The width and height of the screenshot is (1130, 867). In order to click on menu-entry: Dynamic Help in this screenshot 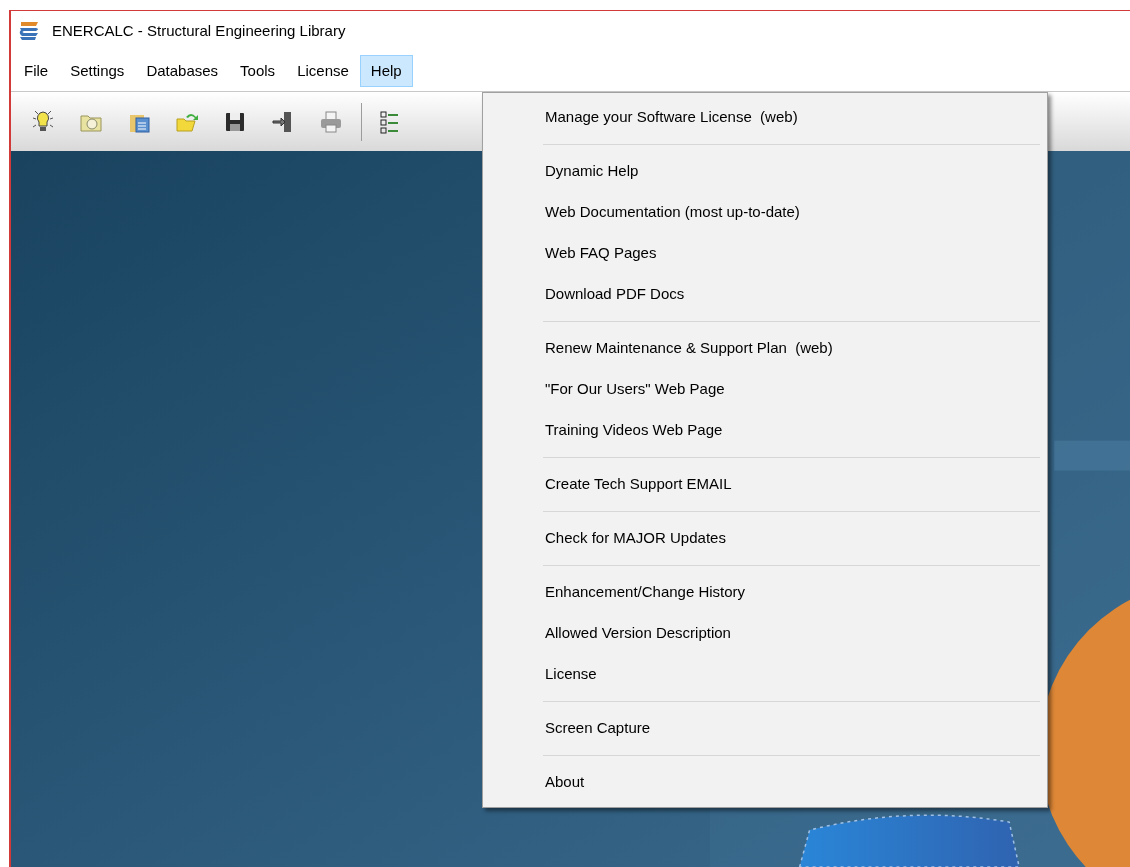, I will do `click(765, 171)`.